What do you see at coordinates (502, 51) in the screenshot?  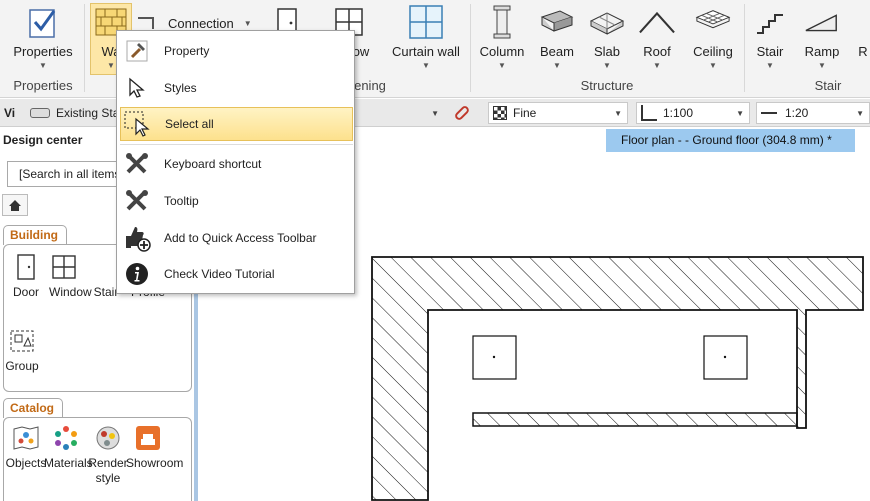 I see `column-label: Column` at bounding box center [502, 51].